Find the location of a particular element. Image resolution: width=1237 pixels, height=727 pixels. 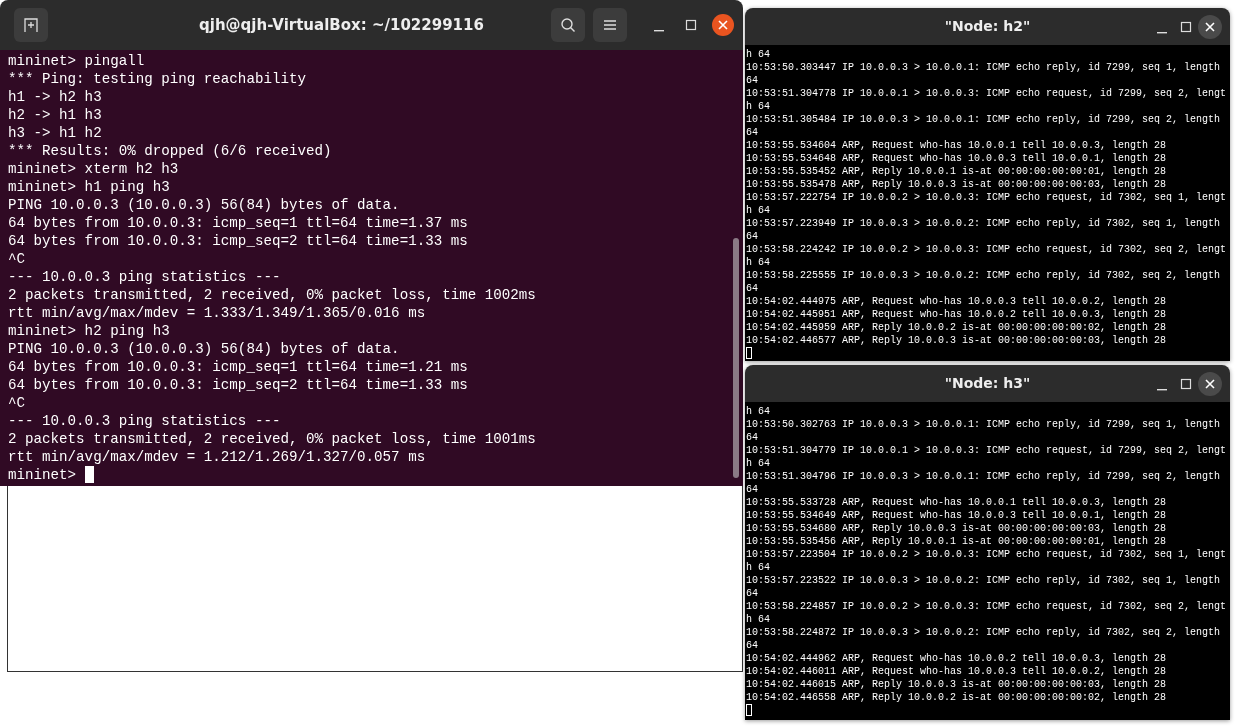

terminal-line: 10:54:02.445951 ARP, Request who-has 10.0.0.2 tell 10.0.0.3, length 28 is located at coordinates (956, 314).